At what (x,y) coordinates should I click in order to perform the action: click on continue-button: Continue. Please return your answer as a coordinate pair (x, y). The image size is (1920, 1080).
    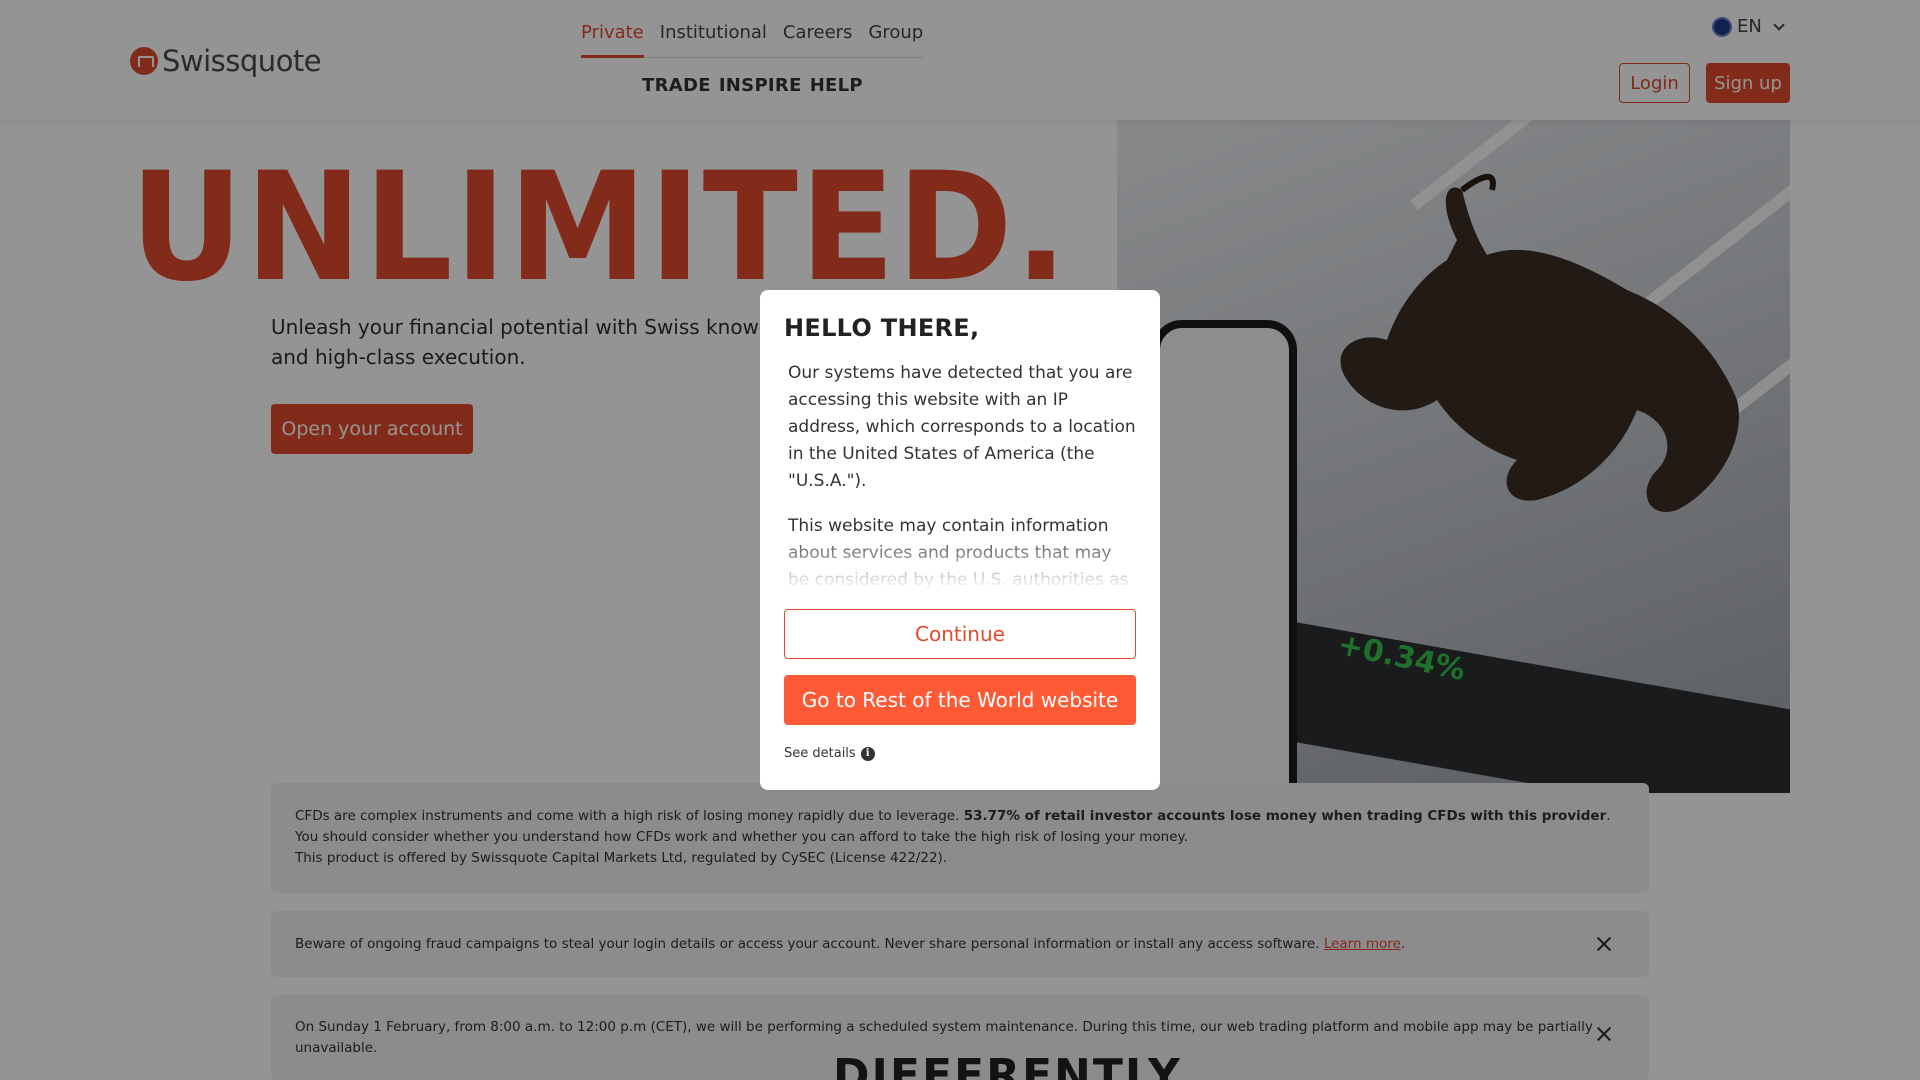
    Looking at the image, I should click on (960, 634).